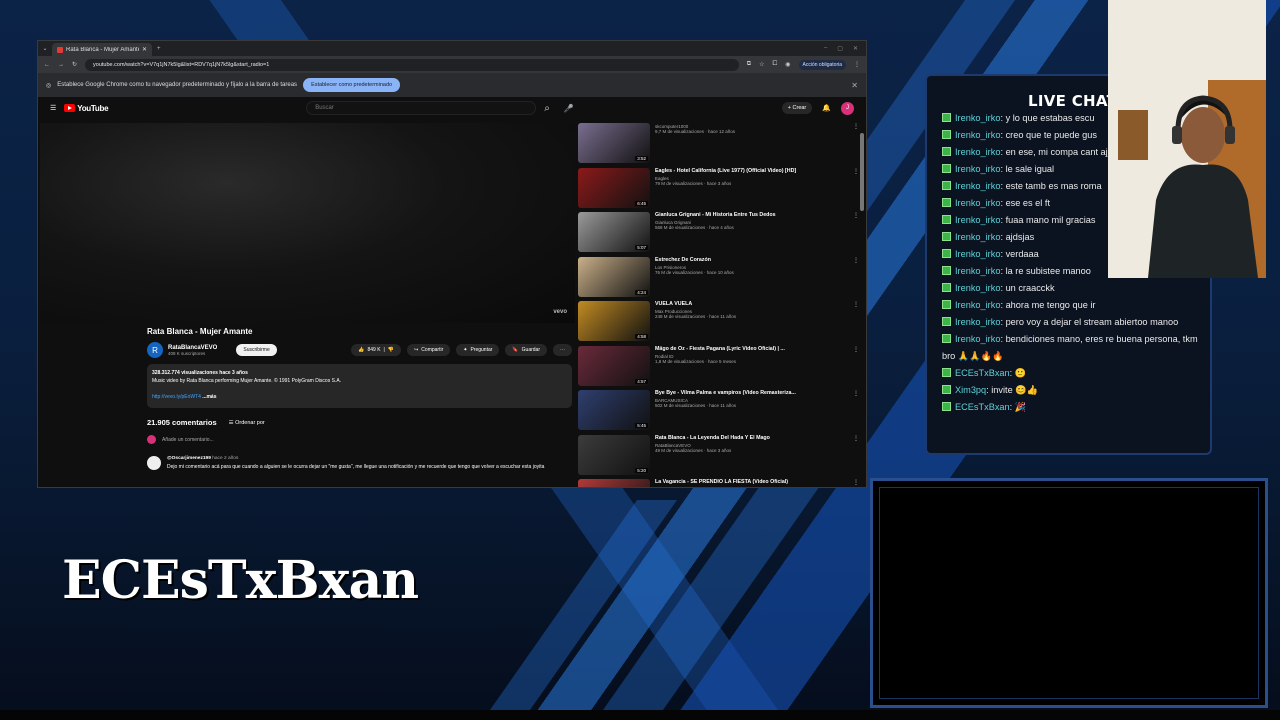 The width and height of the screenshot is (1280, 720). What do you see at coordinates (352, 85) in the screenshot?
I see `set-default-button: Establecer como predeterminado` at bounding box center [352, 85].